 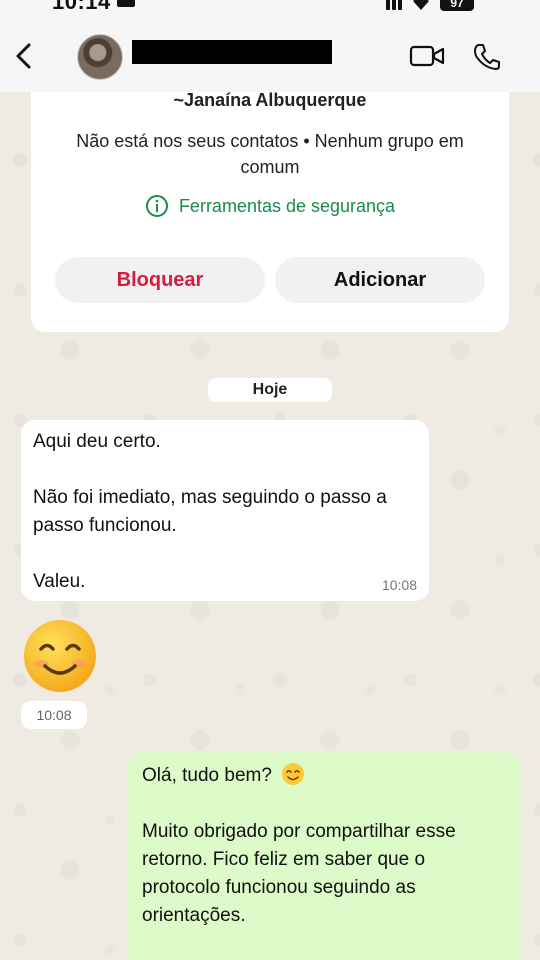 I want to click on status-time: 10:14, so click(x=81, y=7).